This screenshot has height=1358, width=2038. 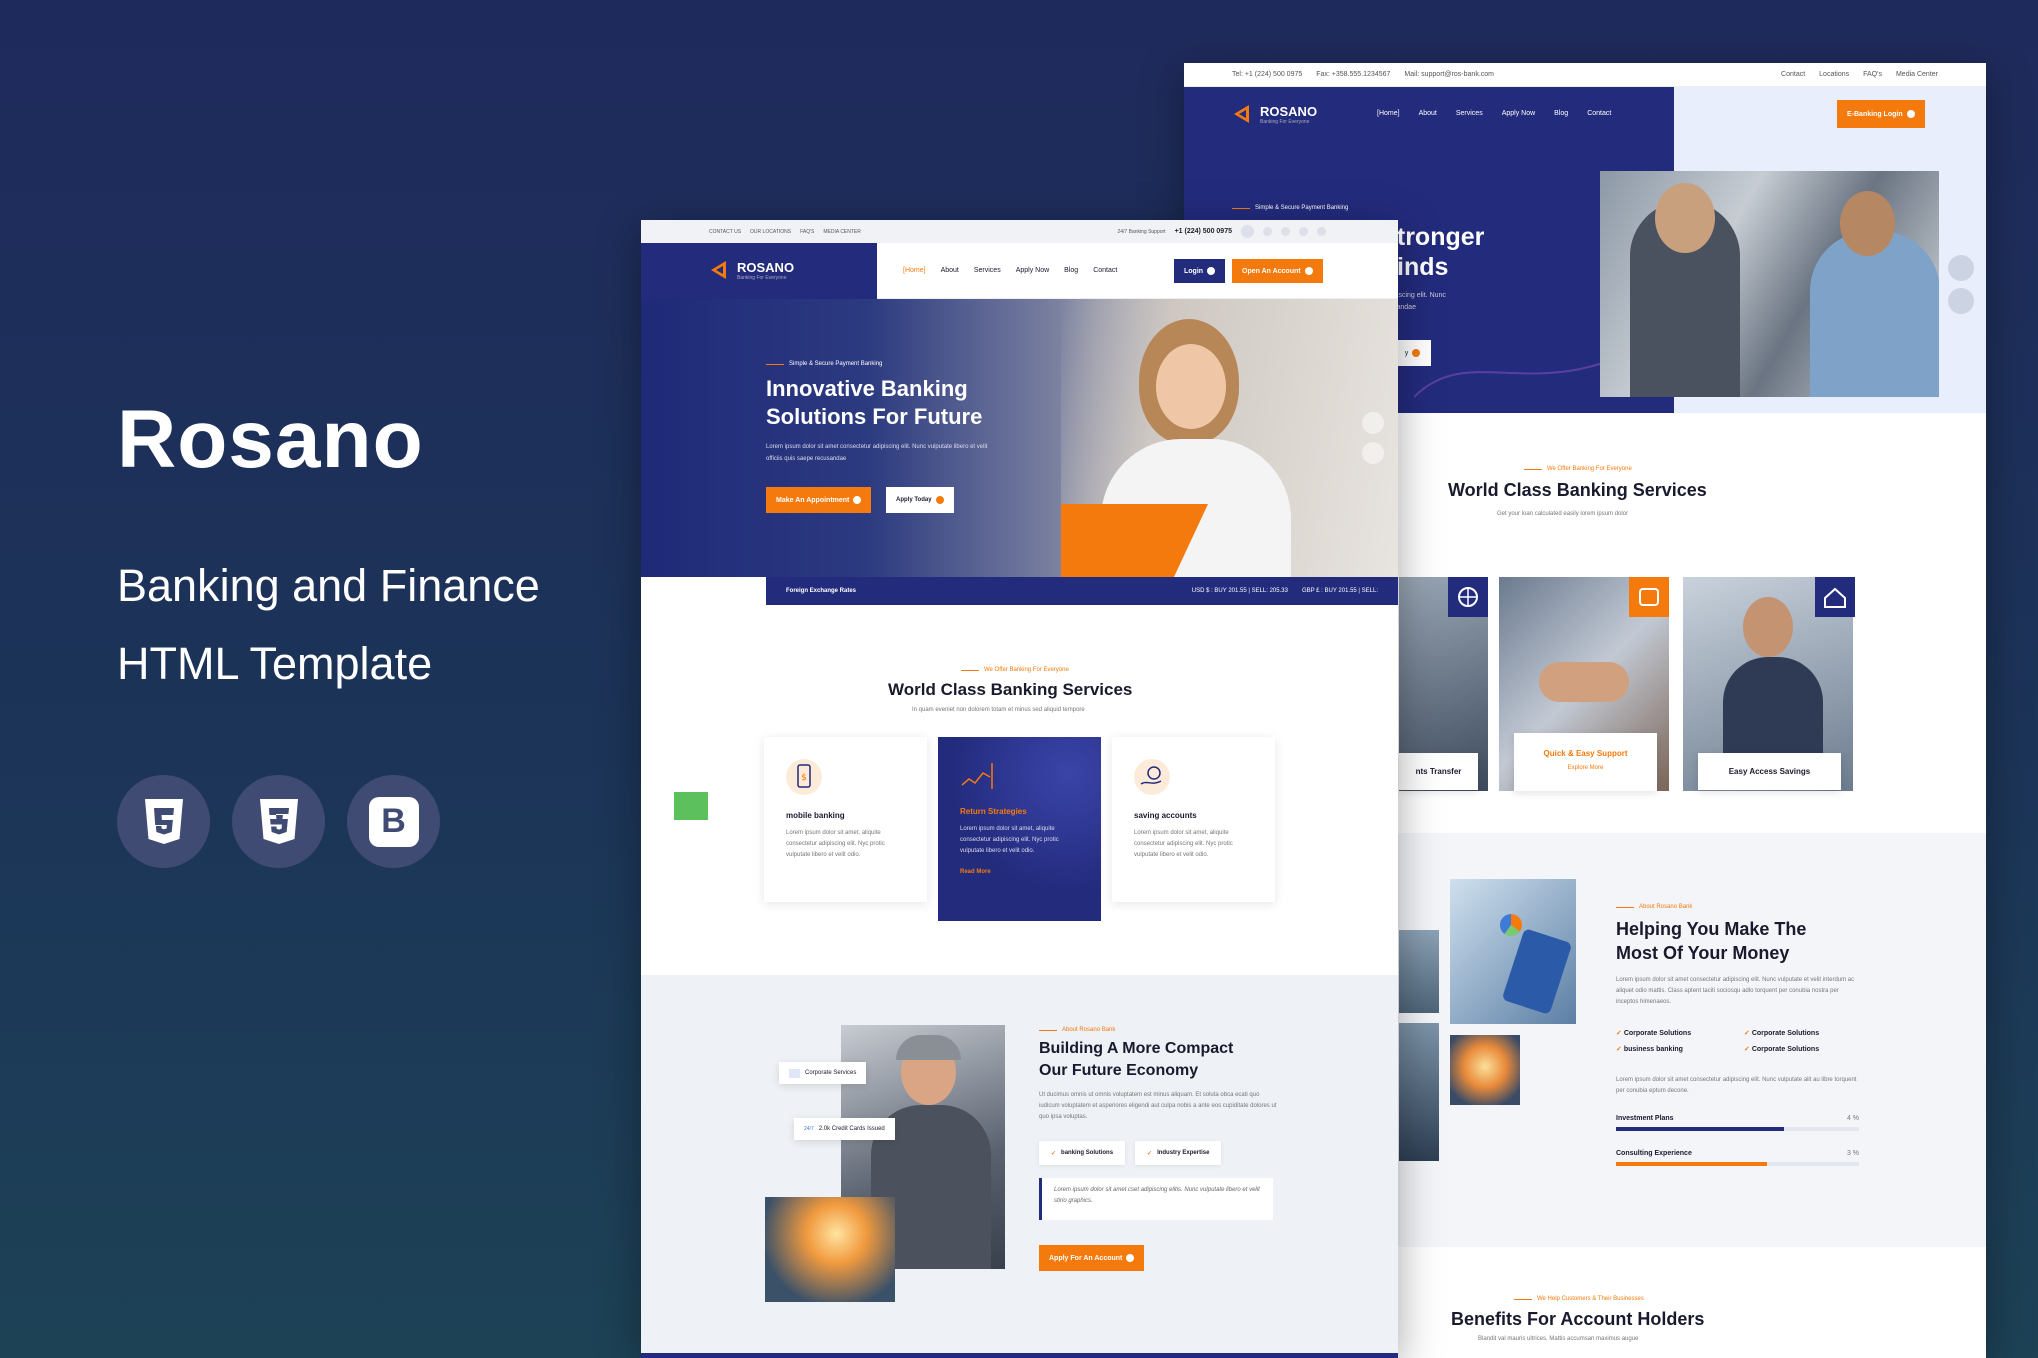 I want to click on topbar-link: OUR LOCATIONS, so click(x=770, y=232).